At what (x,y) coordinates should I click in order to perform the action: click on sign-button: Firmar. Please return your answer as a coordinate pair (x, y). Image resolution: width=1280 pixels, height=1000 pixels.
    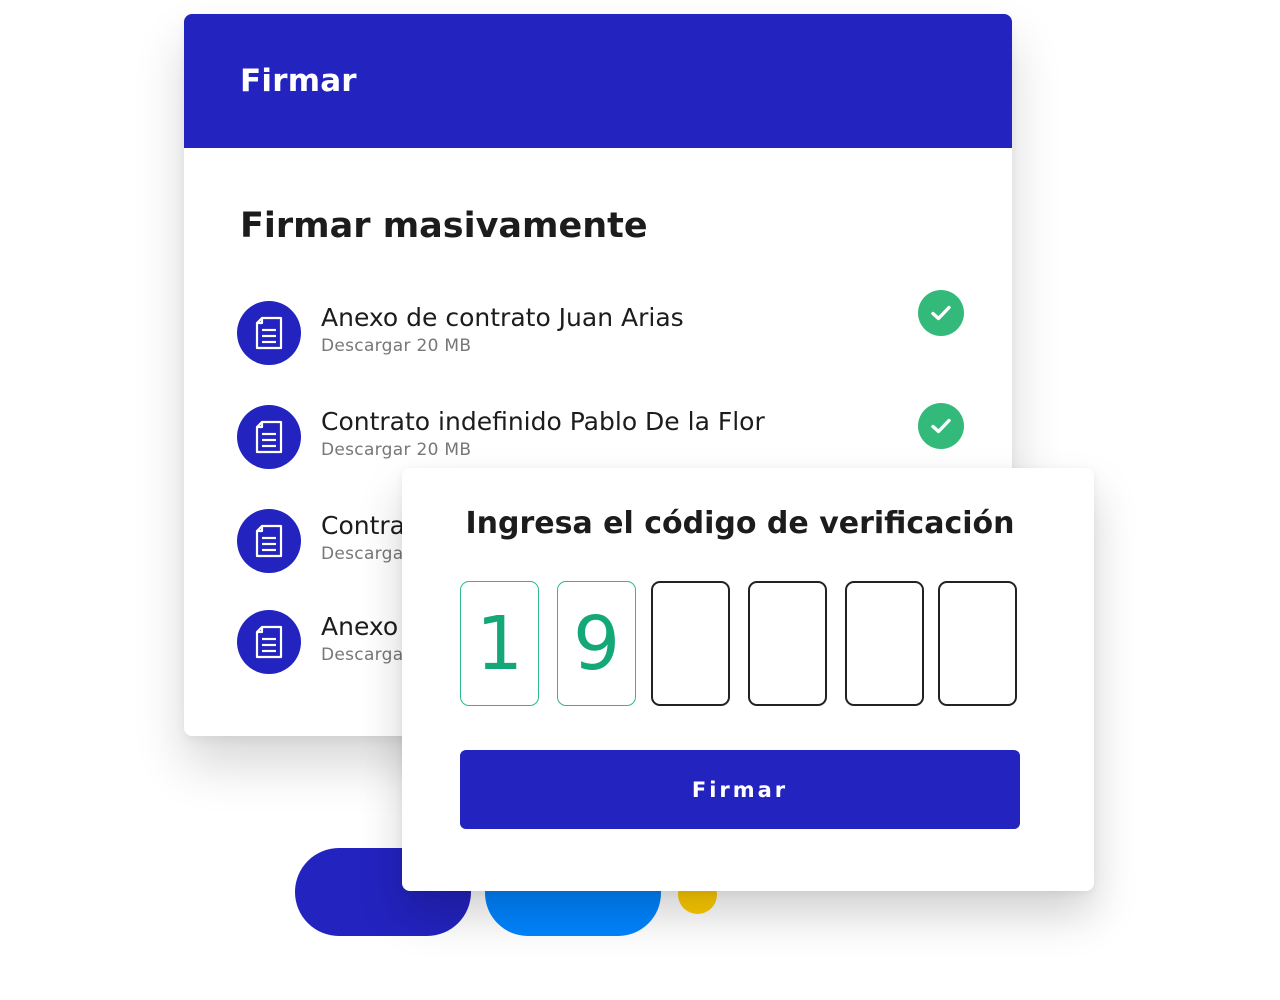
    Looking at the image, I should click on (740, 789).